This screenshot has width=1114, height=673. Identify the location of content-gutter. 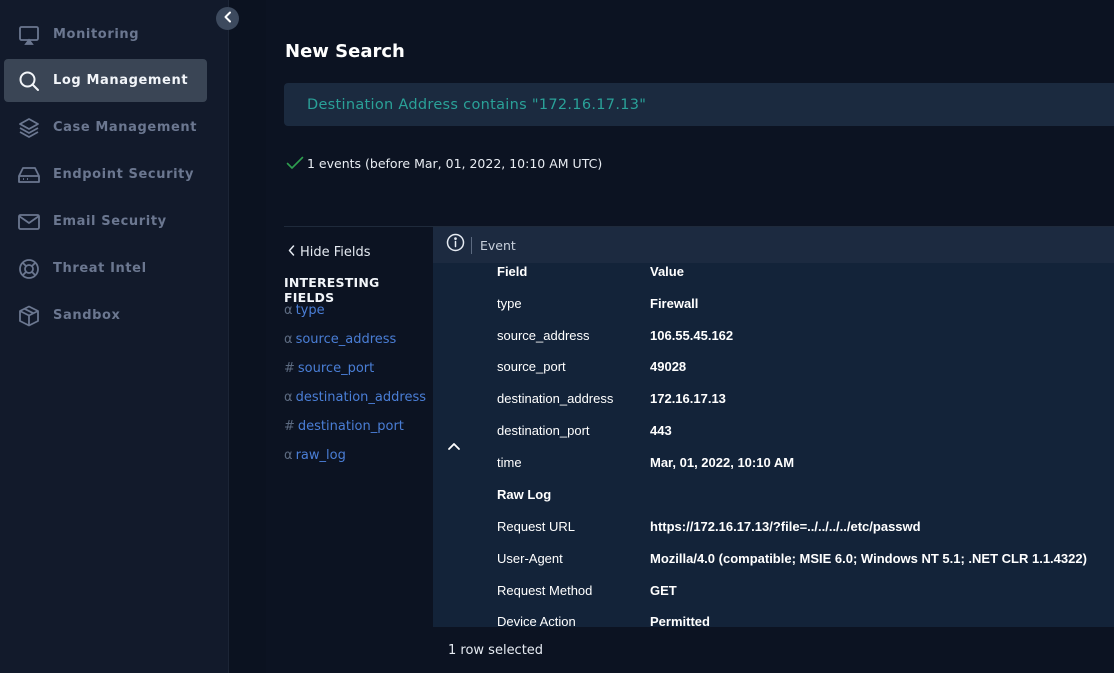
(247, 336).